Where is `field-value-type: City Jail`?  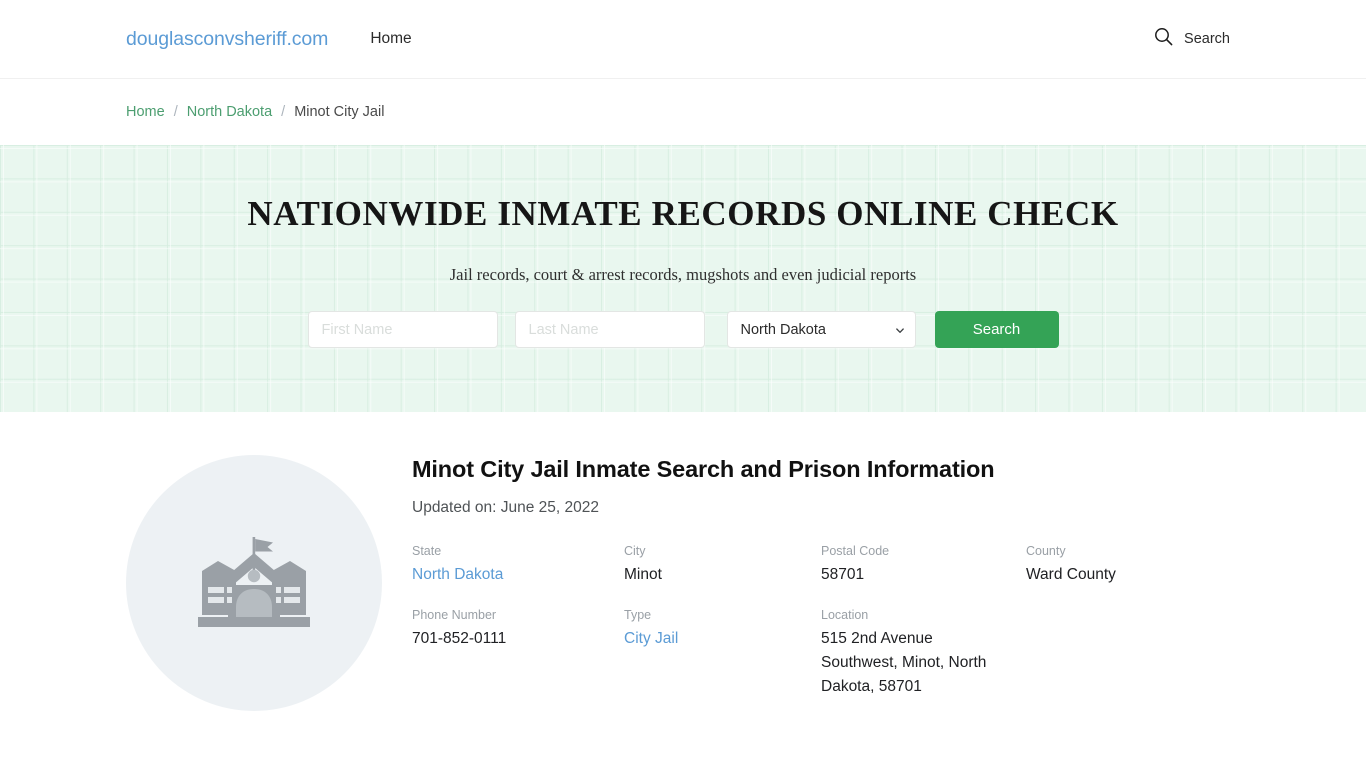 field-value-type: City Jail is located at coordinates (651, 638).